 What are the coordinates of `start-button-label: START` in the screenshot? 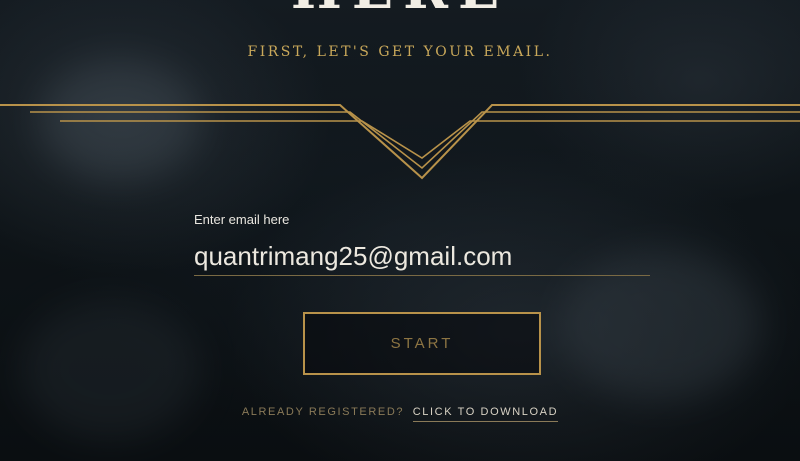 It's located at (422, 343).